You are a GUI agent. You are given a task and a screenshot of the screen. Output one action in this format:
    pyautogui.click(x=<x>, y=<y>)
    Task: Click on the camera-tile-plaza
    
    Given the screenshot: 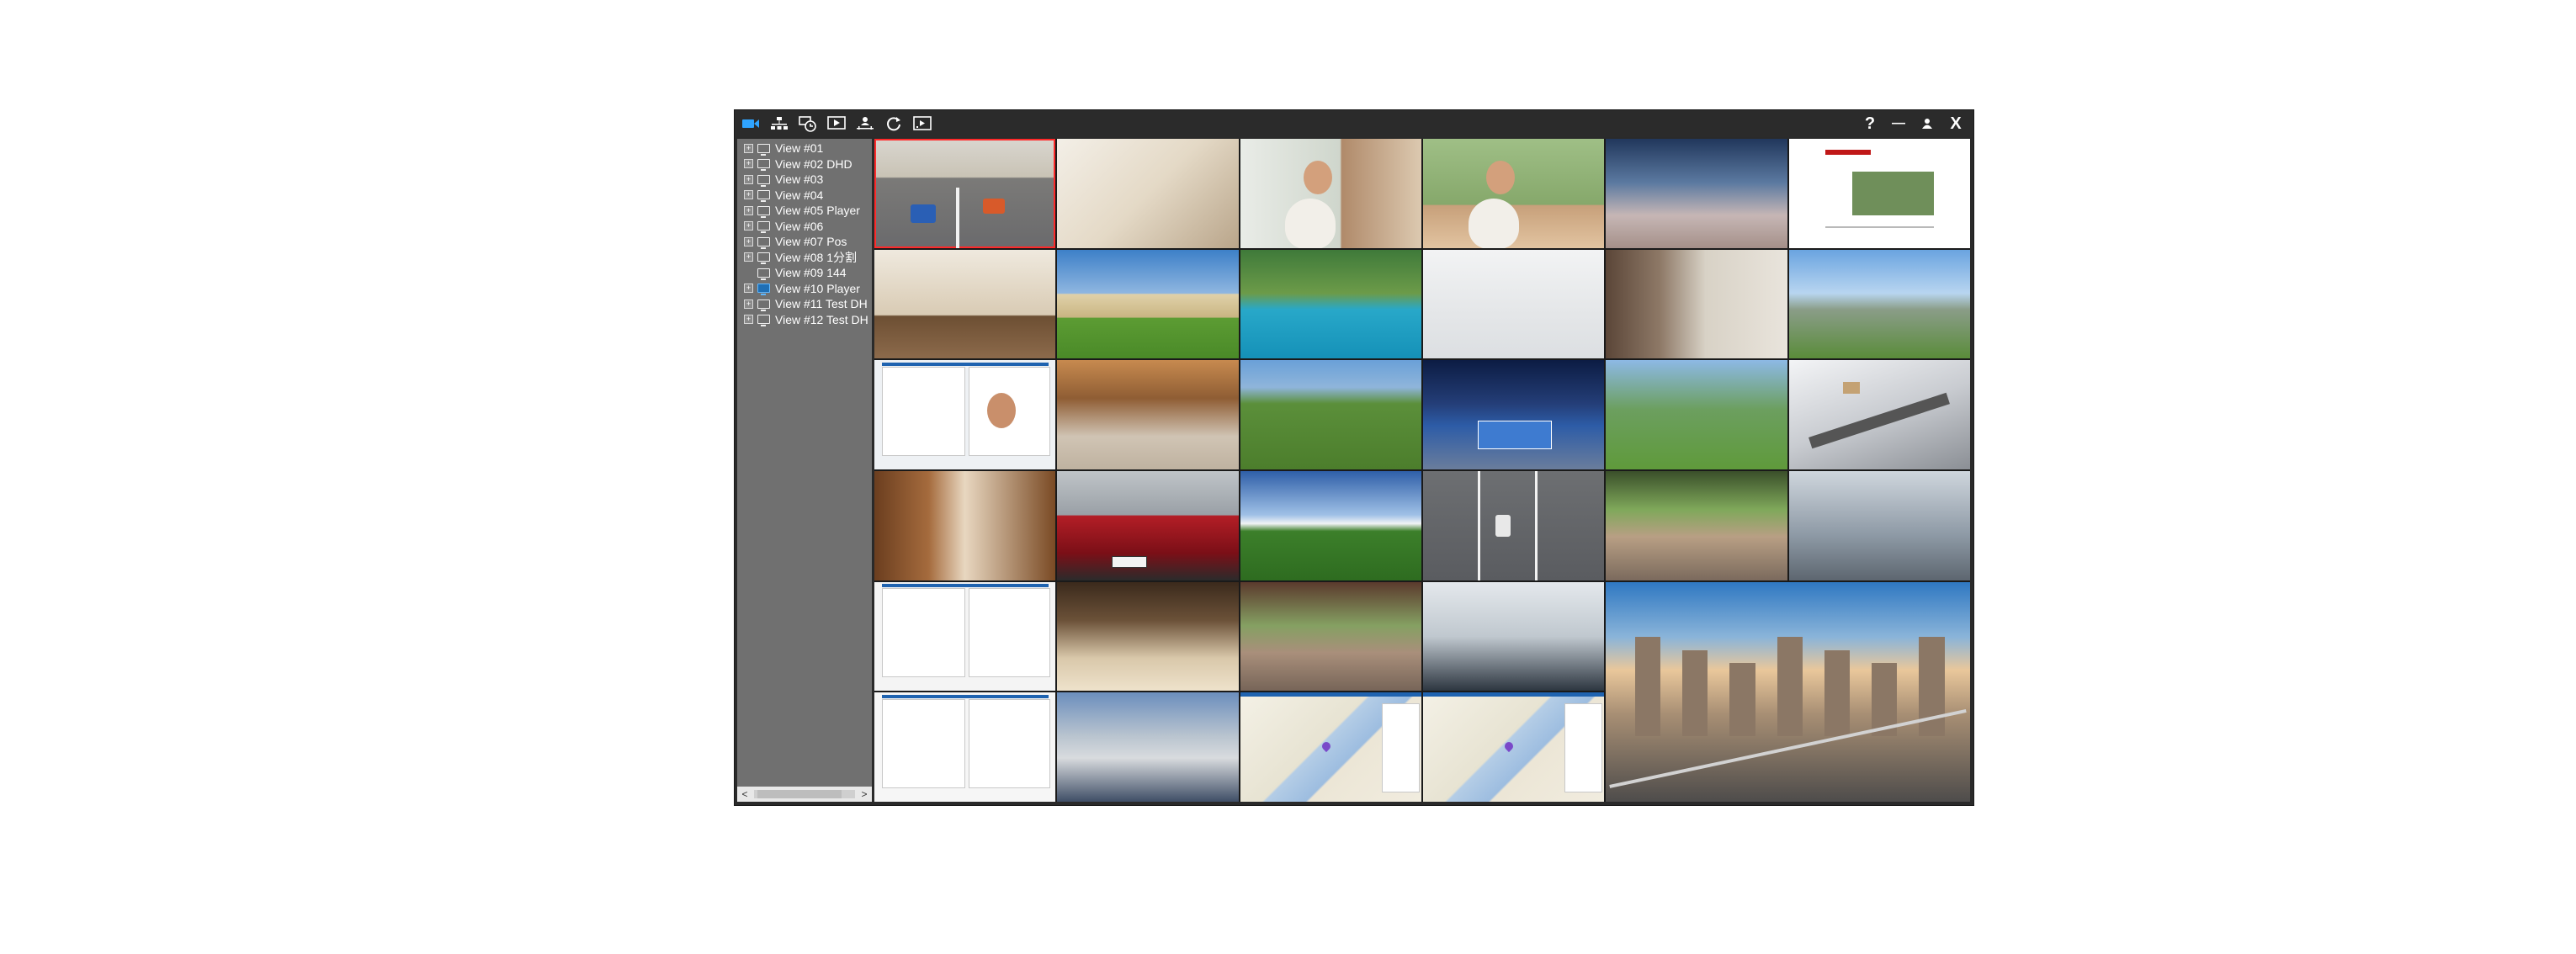 What is the action you would take?
    pyautogui.click(x=1696, y=193)
    